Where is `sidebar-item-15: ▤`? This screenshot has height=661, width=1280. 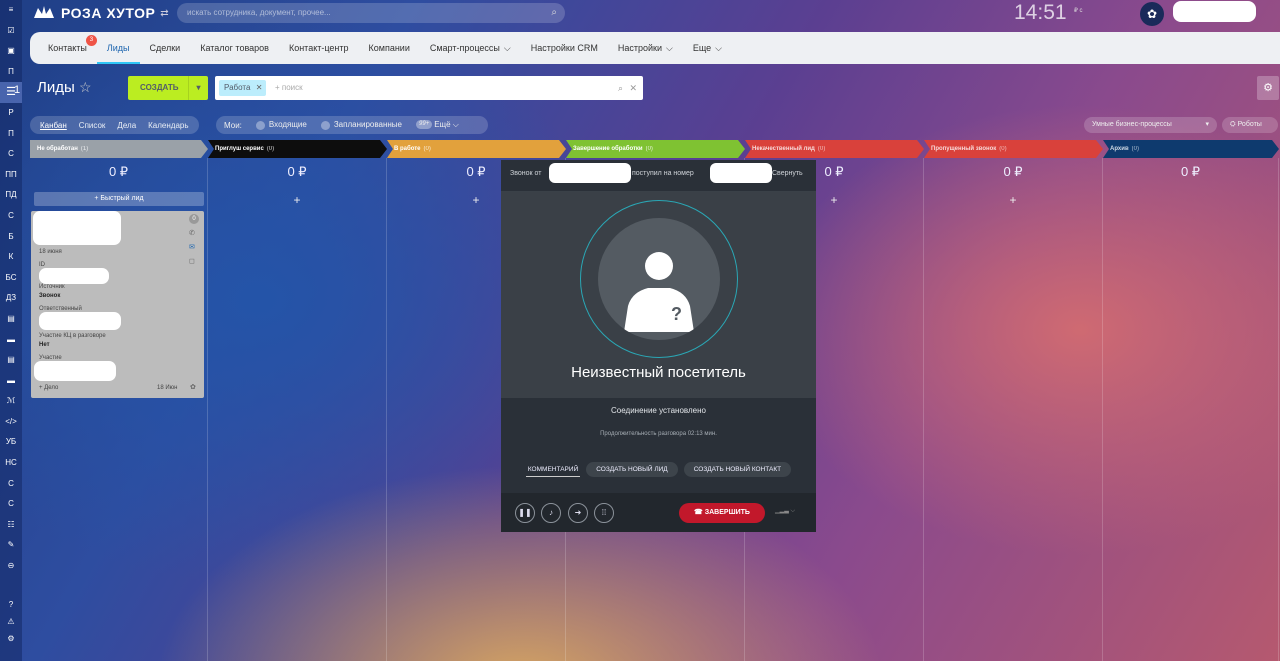
sidebar-item-15: ▤ is located at coordinates (11, 319).